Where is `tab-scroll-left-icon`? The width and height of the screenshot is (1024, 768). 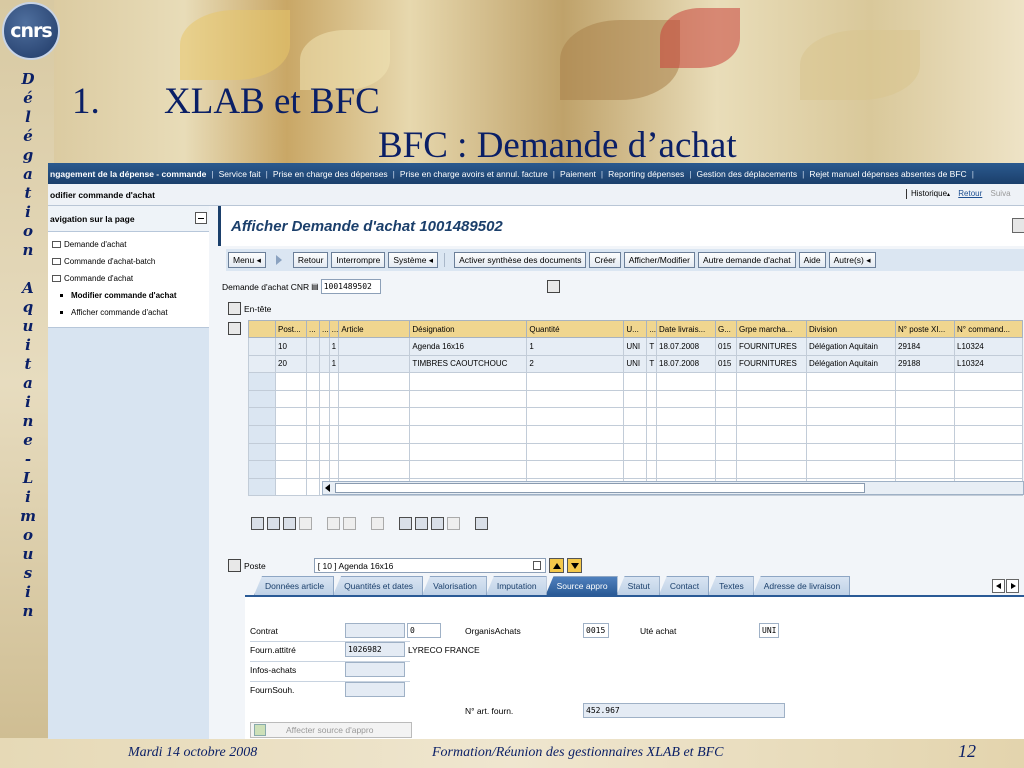 tab-scroll-left-icon is located at coordinates (998, 586).